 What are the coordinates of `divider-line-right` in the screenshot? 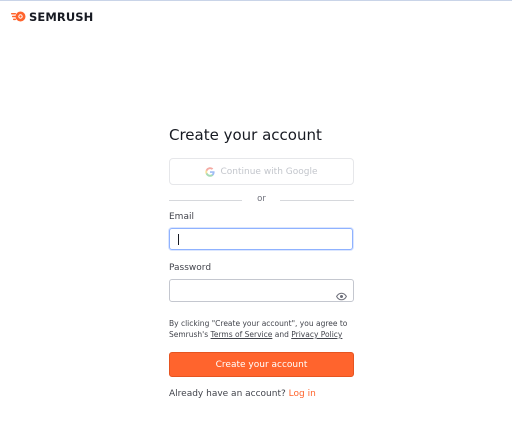 It's located at (317, 200).